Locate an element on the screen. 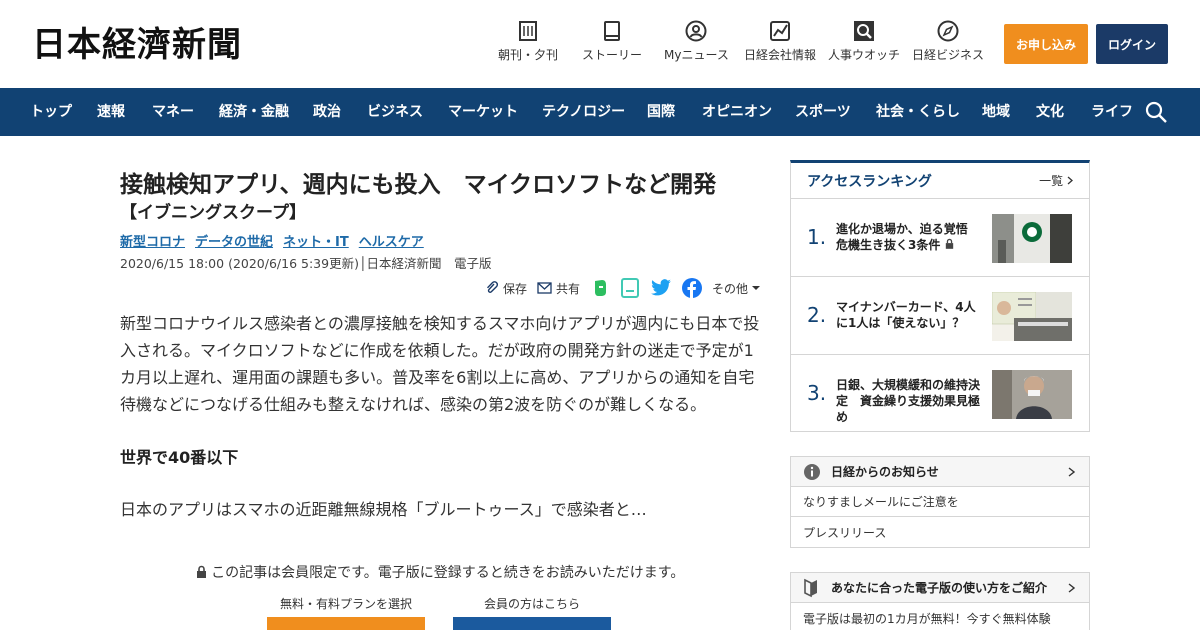  nav-international: 国際 is located at coordinates (661, 112).